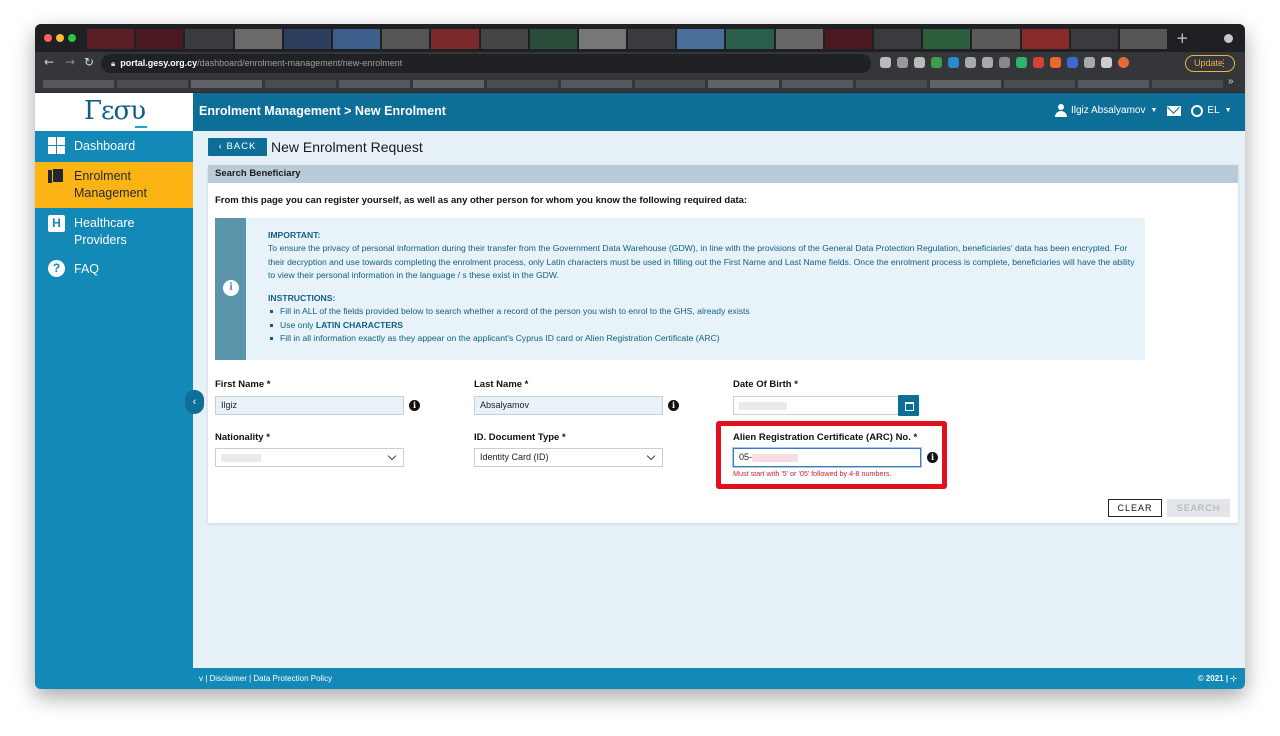  What do you see at coordinates (309, 405) in the screenshot?
I see `first-name-input: Ilgiz` at bounding box center [309, 405].